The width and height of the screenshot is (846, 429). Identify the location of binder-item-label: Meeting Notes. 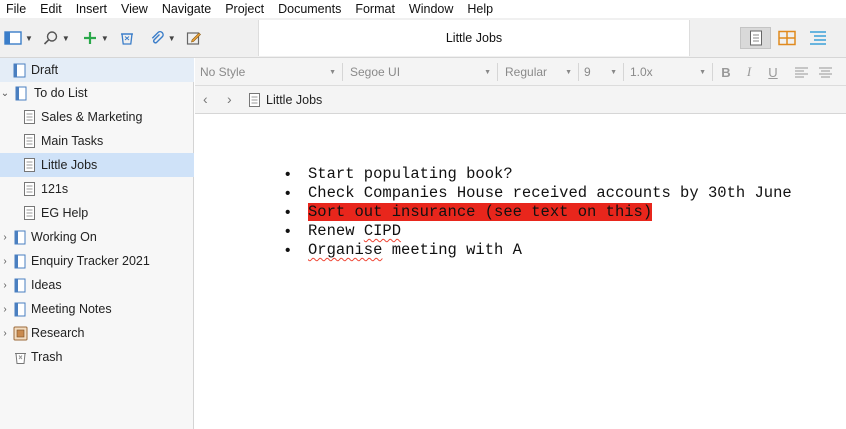
(71, 309).